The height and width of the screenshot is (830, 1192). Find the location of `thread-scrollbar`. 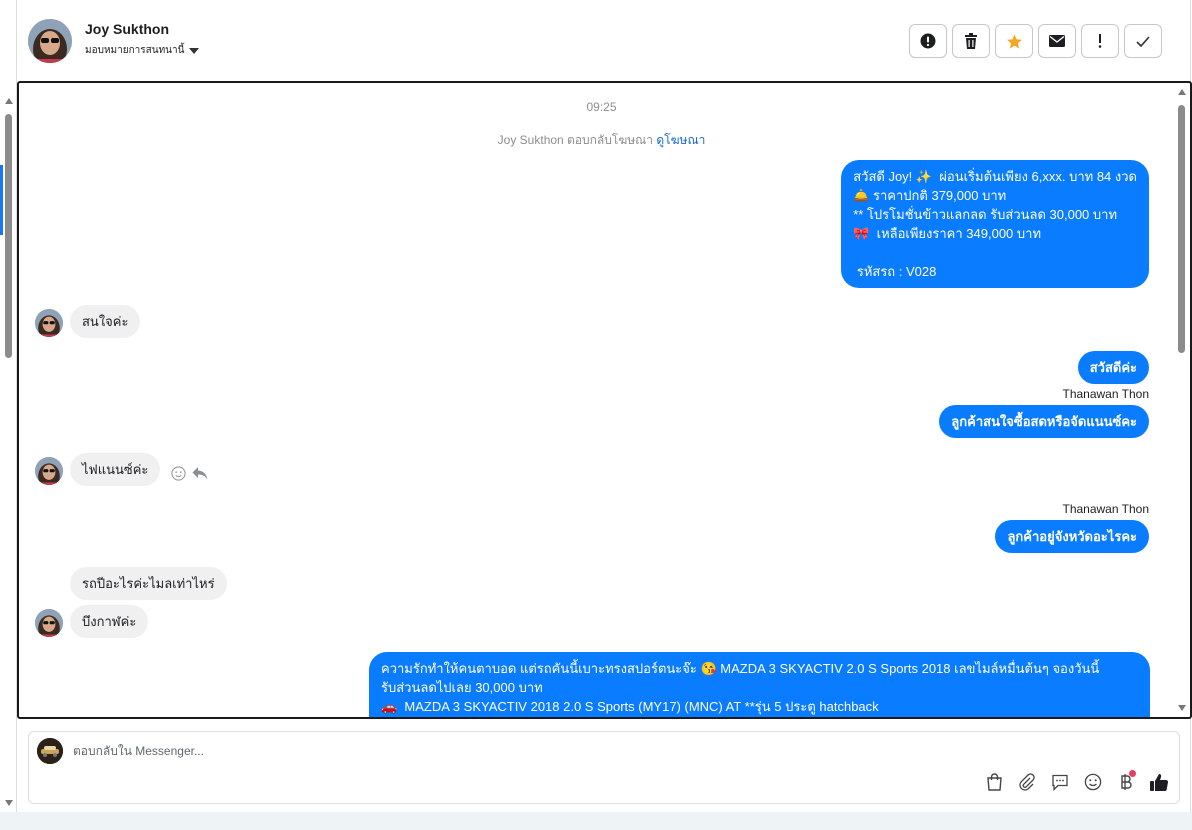

thread-scrollbar is located at coordinates (1182, 401).